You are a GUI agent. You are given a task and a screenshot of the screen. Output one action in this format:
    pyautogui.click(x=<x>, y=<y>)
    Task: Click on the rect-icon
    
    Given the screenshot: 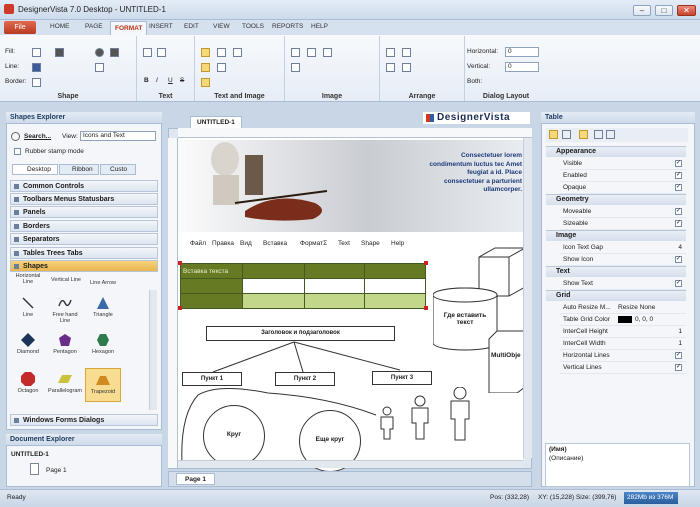 What is the action you would take?
    pyautogui.click(x=114, y=52)
    